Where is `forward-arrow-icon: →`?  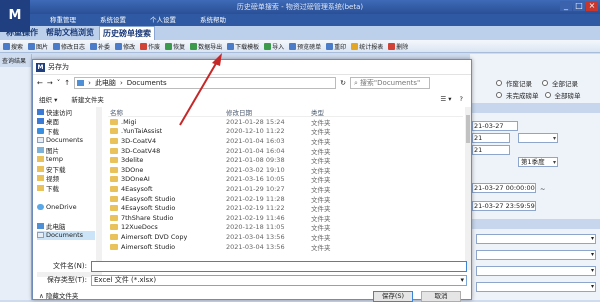 forward-arrow-icon: → is located at coordinates (50, 83).